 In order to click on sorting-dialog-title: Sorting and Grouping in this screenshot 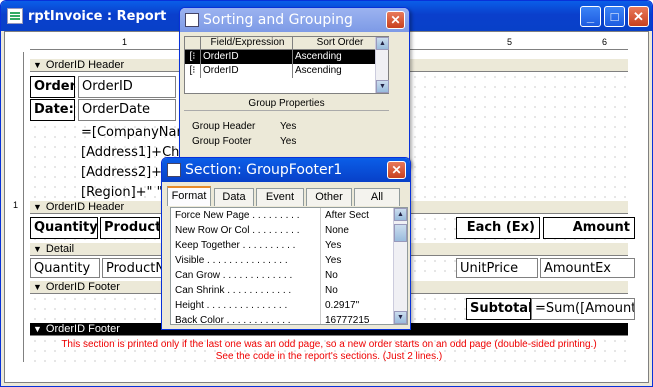, I will do `click(278, 20)`.